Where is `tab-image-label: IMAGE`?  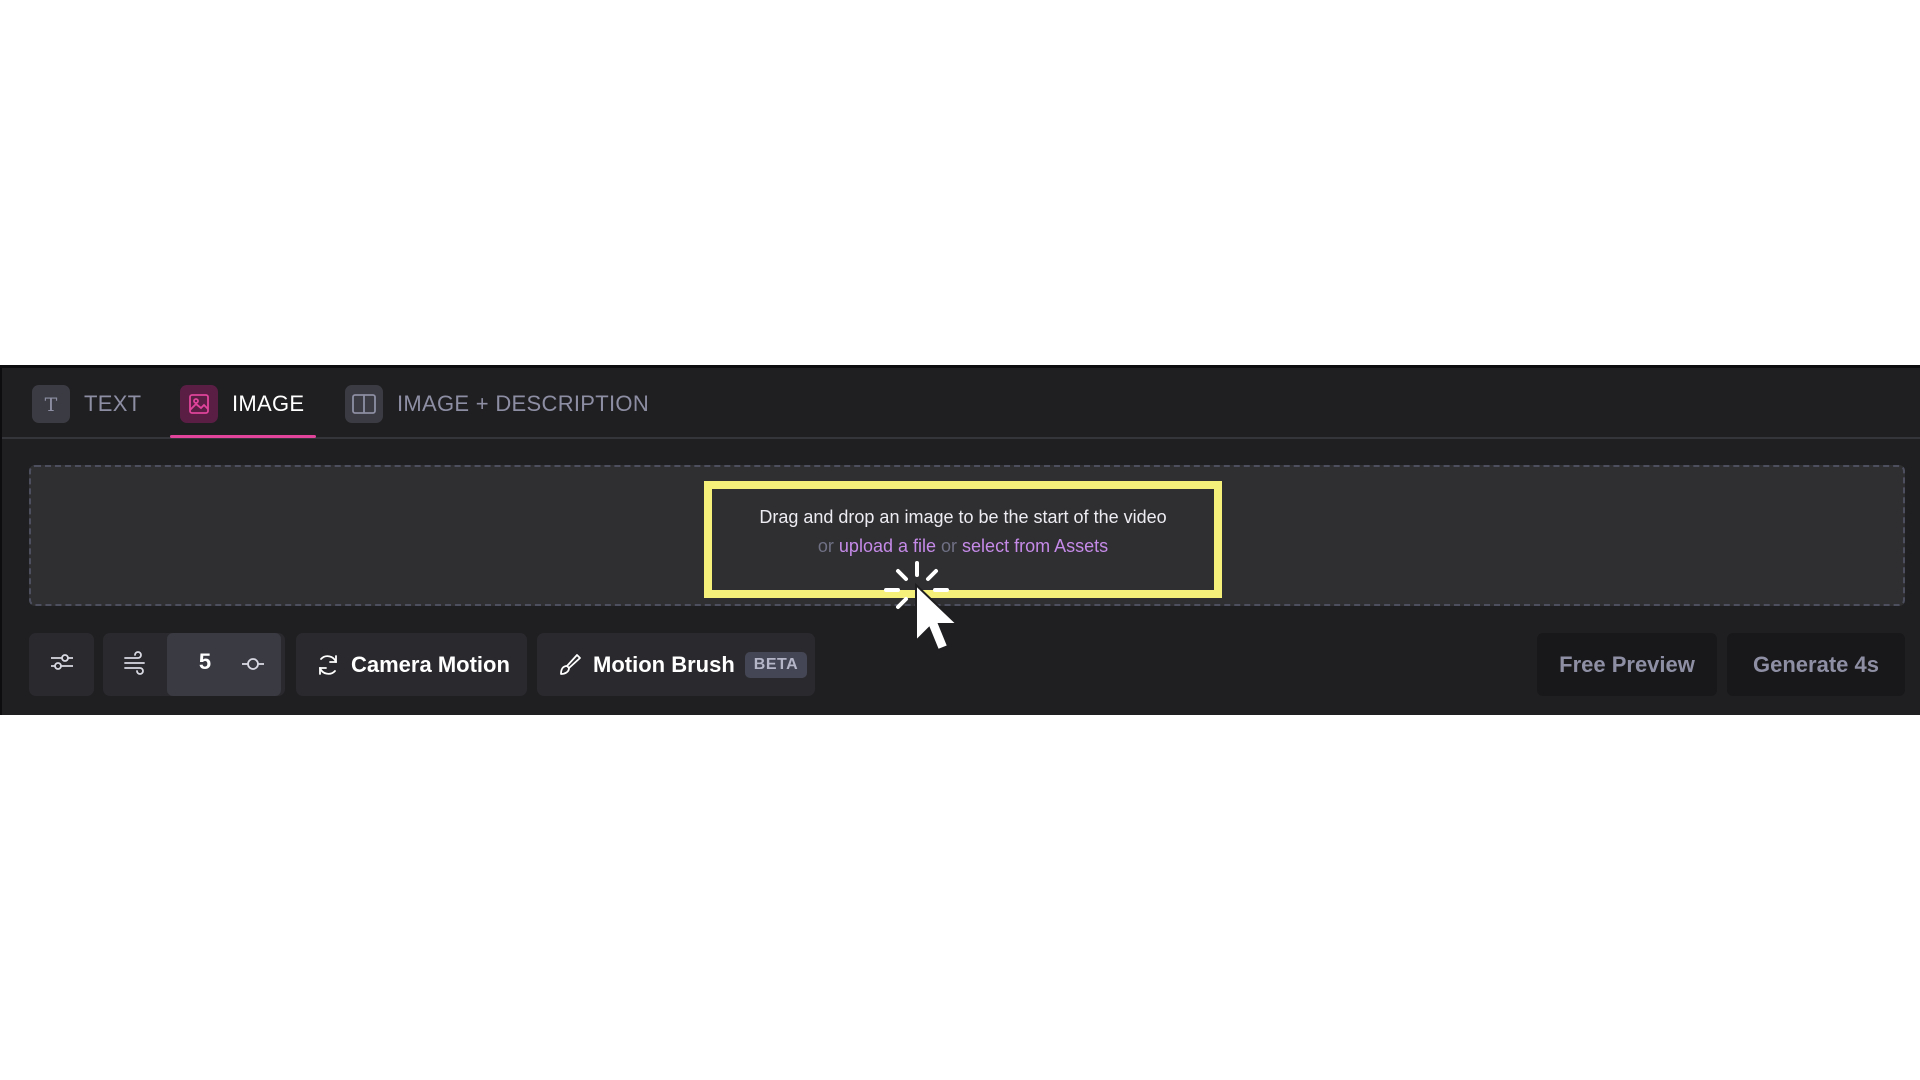 tab-image-label: IMAGE is located at coordinates (268, 403).